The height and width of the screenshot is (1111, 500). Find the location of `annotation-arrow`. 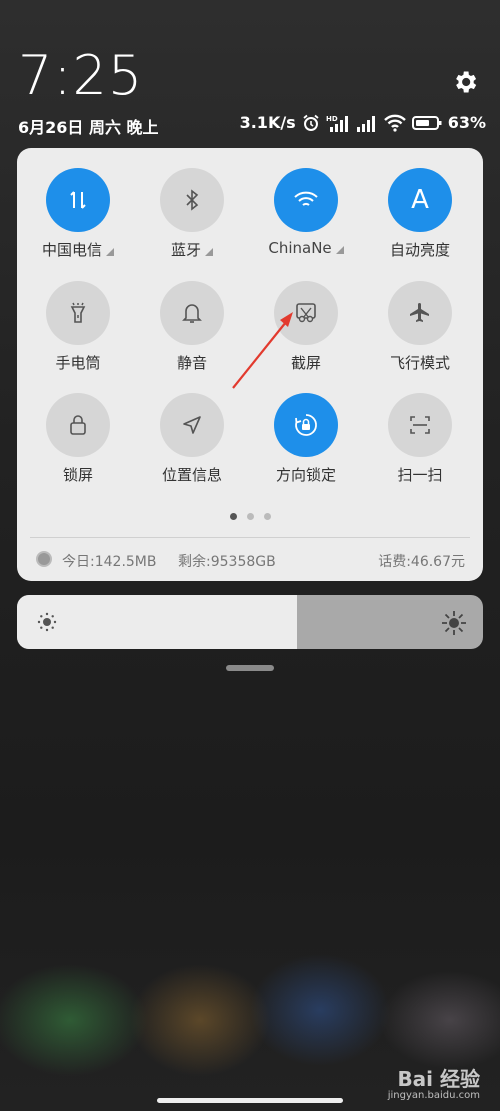

annotation-arrow is located at coordinates (262, 350).